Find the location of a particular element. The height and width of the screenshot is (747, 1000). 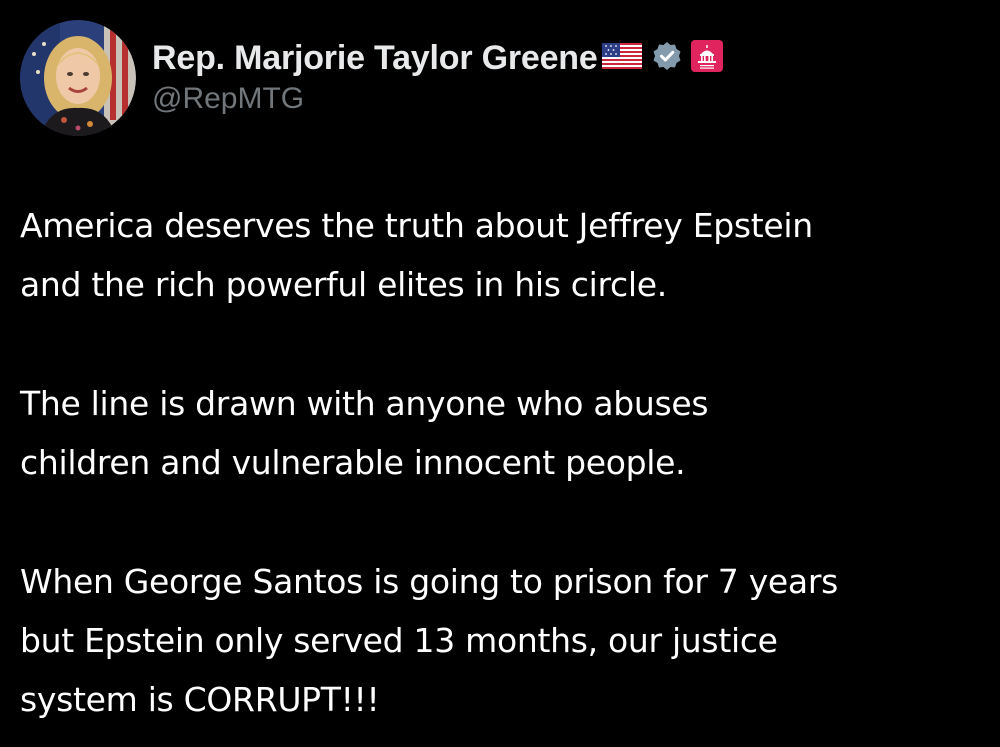

author-handle: @RepMTG is located at coordinates (438, 99).